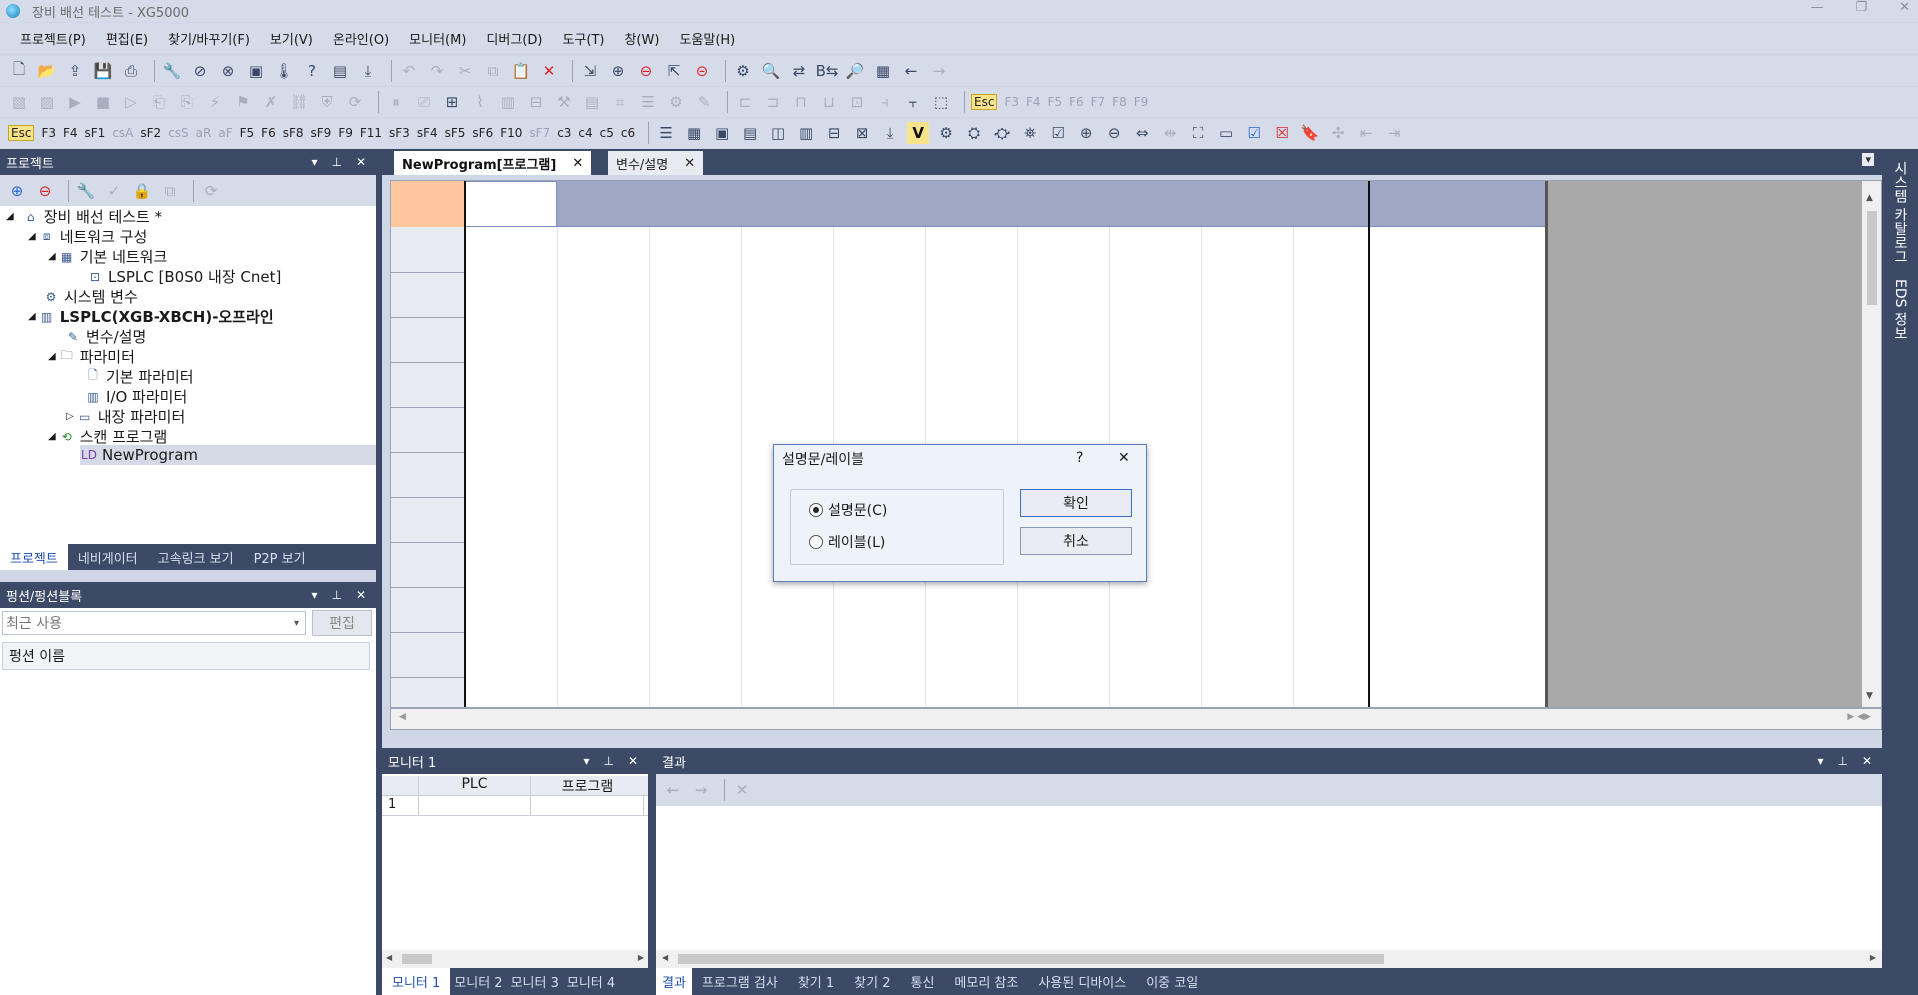 The width and height of the screenshot is (1918, 995). Describe the element at coordinates (1082, 981) in the screenshot. I see `tab-used-devices: 사용된 디바이스` at that location.